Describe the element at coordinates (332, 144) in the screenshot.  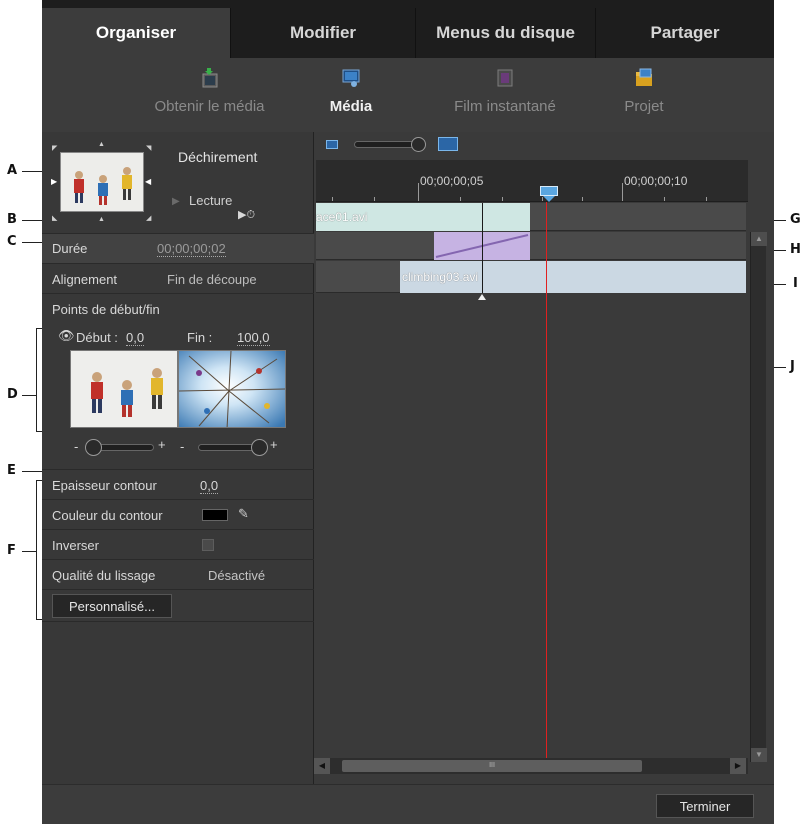
I see `zoom-out-icon` at that location.